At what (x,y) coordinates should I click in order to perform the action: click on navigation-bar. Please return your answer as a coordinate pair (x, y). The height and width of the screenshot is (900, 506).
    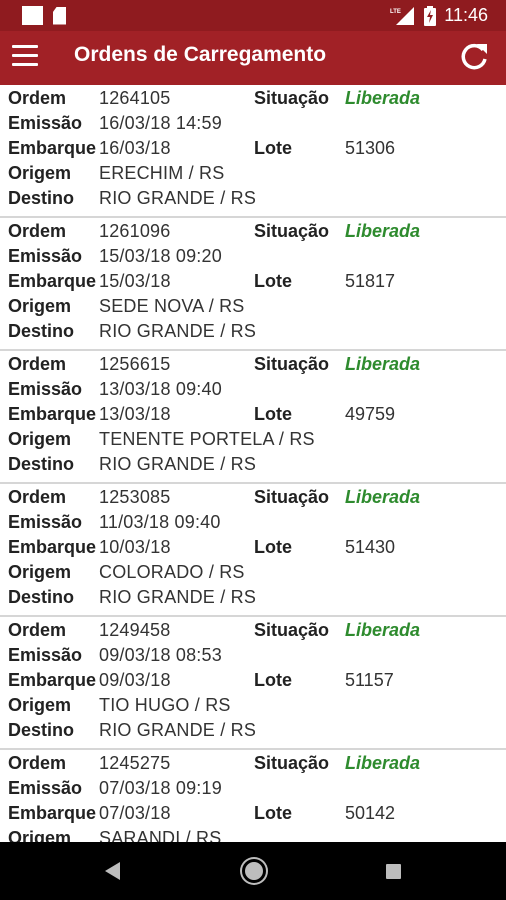
    Looking at the image, I should click on (253, 871).